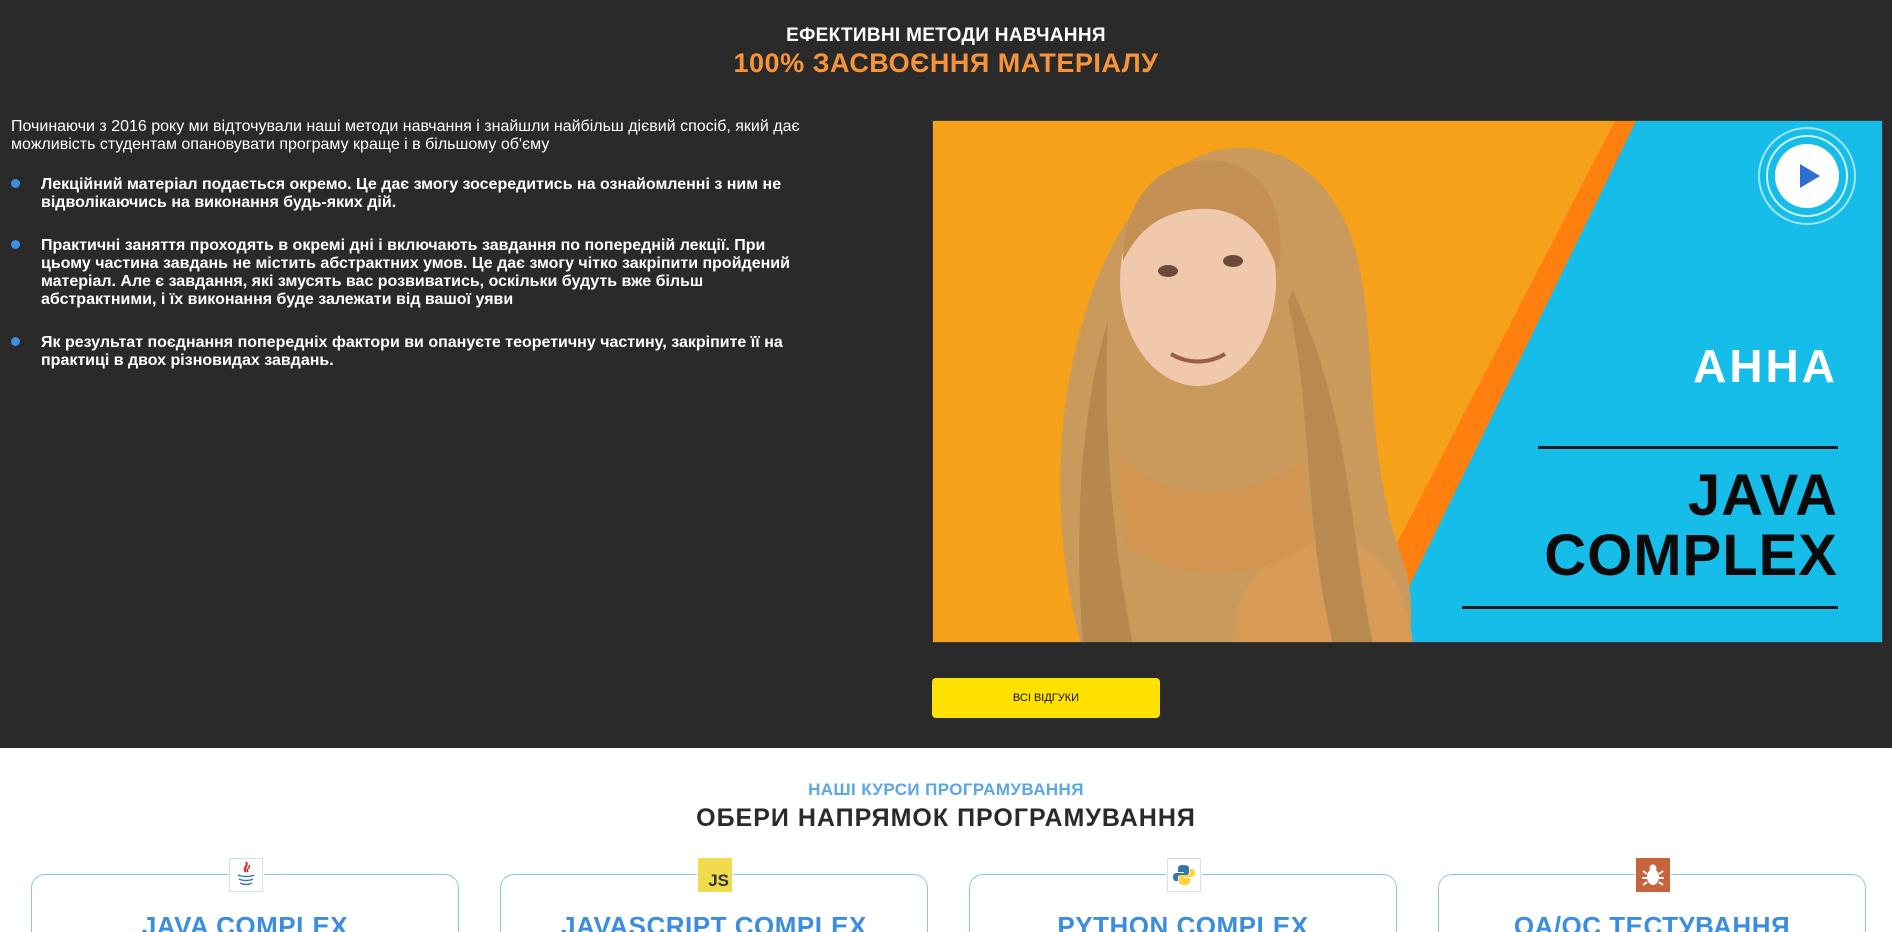 The image size is (1892, 932). Describe the element at coordinates (1650, 607) in the screenshot. I see `video-divider-bottom` at that location.